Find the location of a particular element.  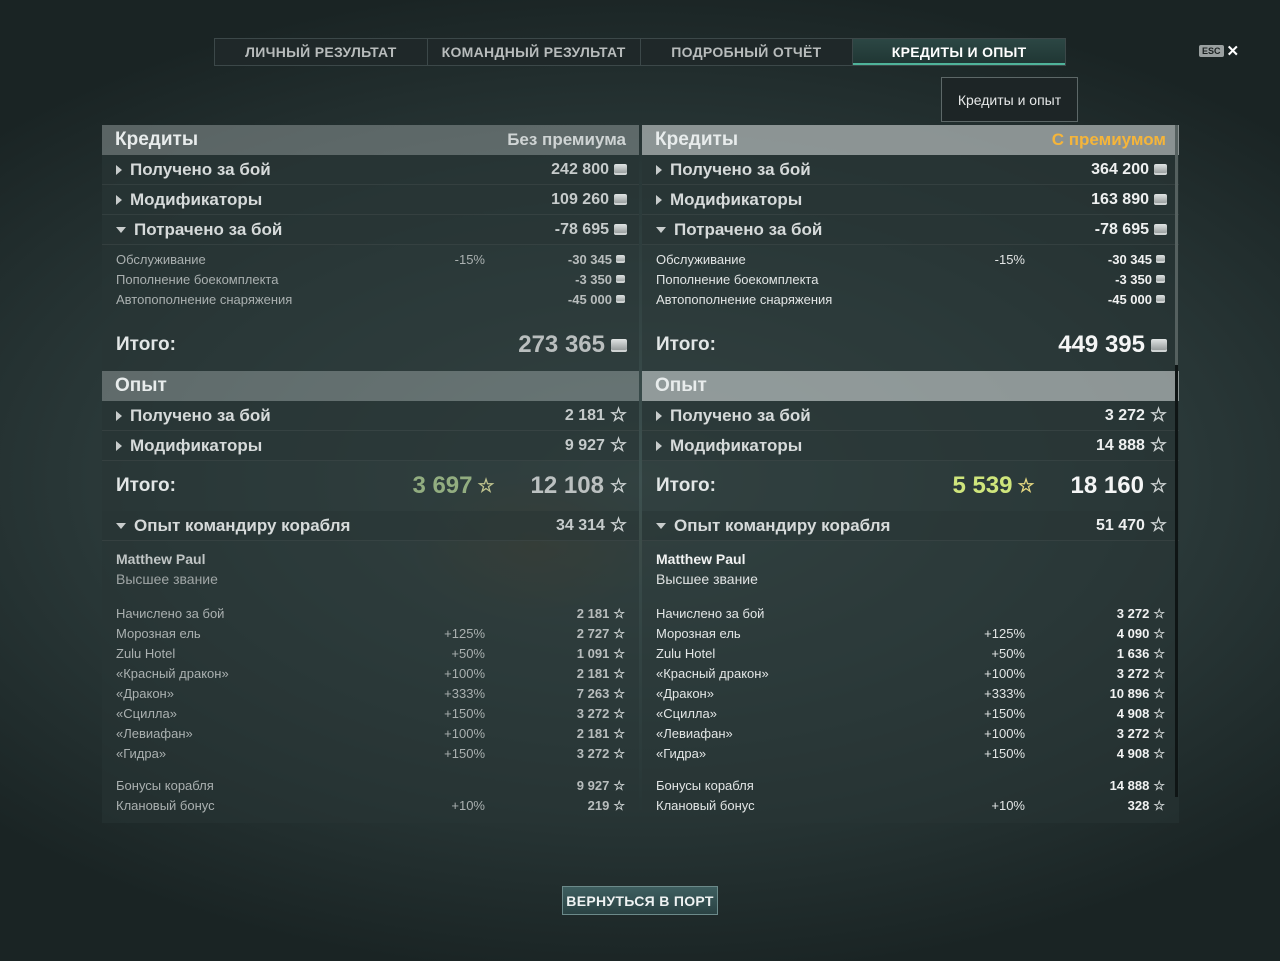

xp-earned-row: Получено за бой 2 181 ☆ is located at coordinates (370, 416).